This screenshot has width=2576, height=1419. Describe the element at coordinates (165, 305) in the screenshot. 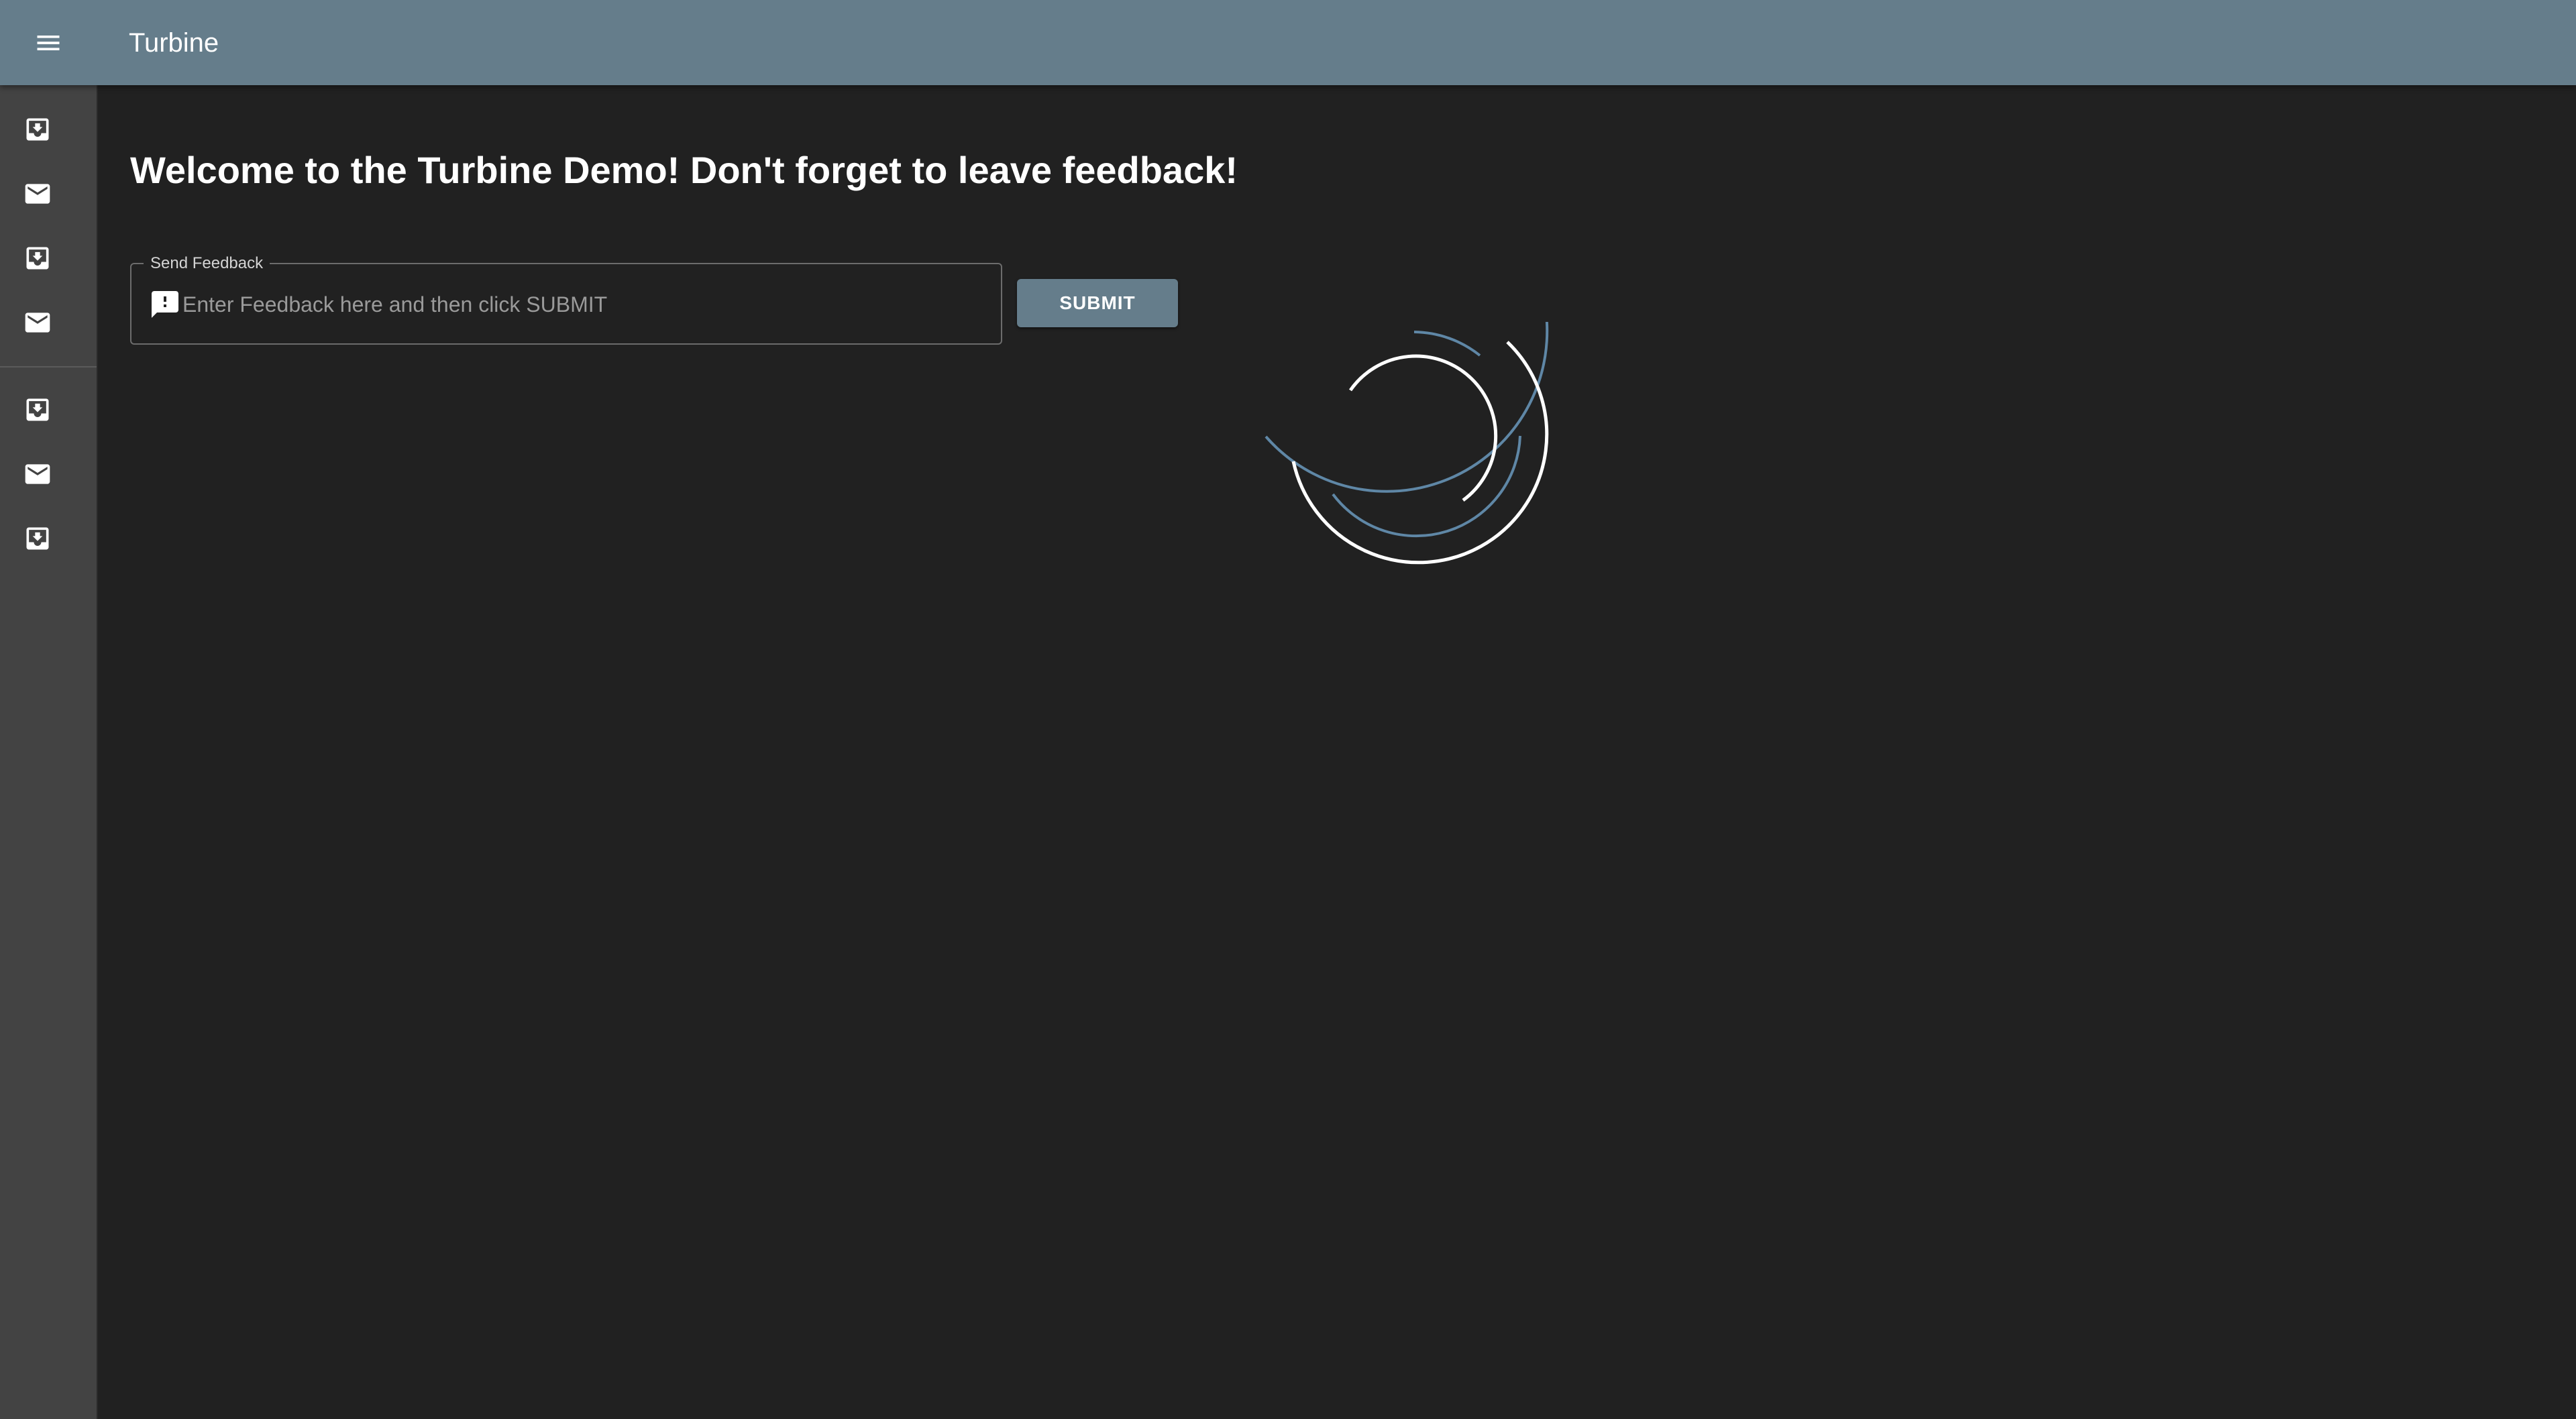

I see `feedback-icon` at that location.